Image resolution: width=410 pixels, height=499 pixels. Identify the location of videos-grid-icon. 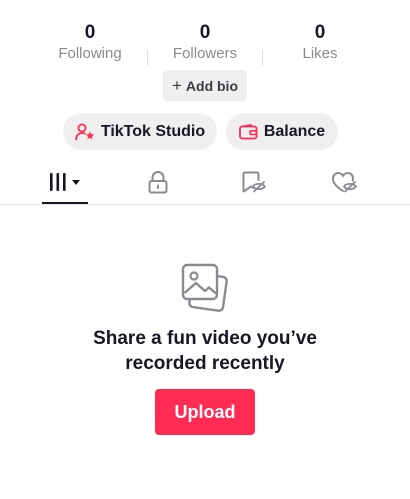
(65, 184).